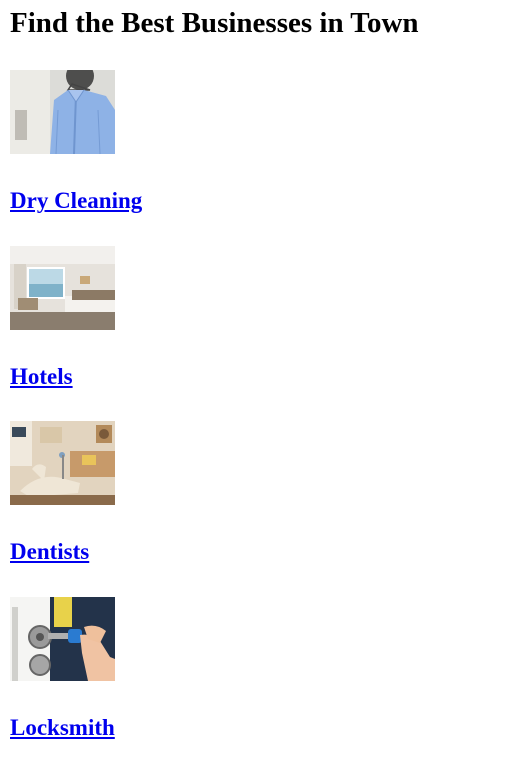  I want to click on category-locksmith: Locksmith, so click(160, 668).